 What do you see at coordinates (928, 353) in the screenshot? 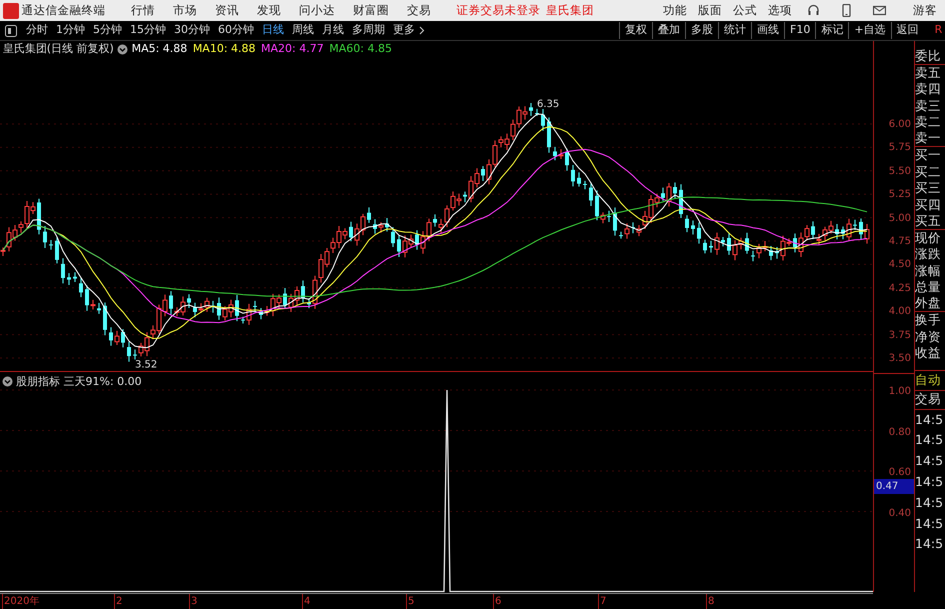
I see `quote-label: 收益` at bounding box center [928, 353].